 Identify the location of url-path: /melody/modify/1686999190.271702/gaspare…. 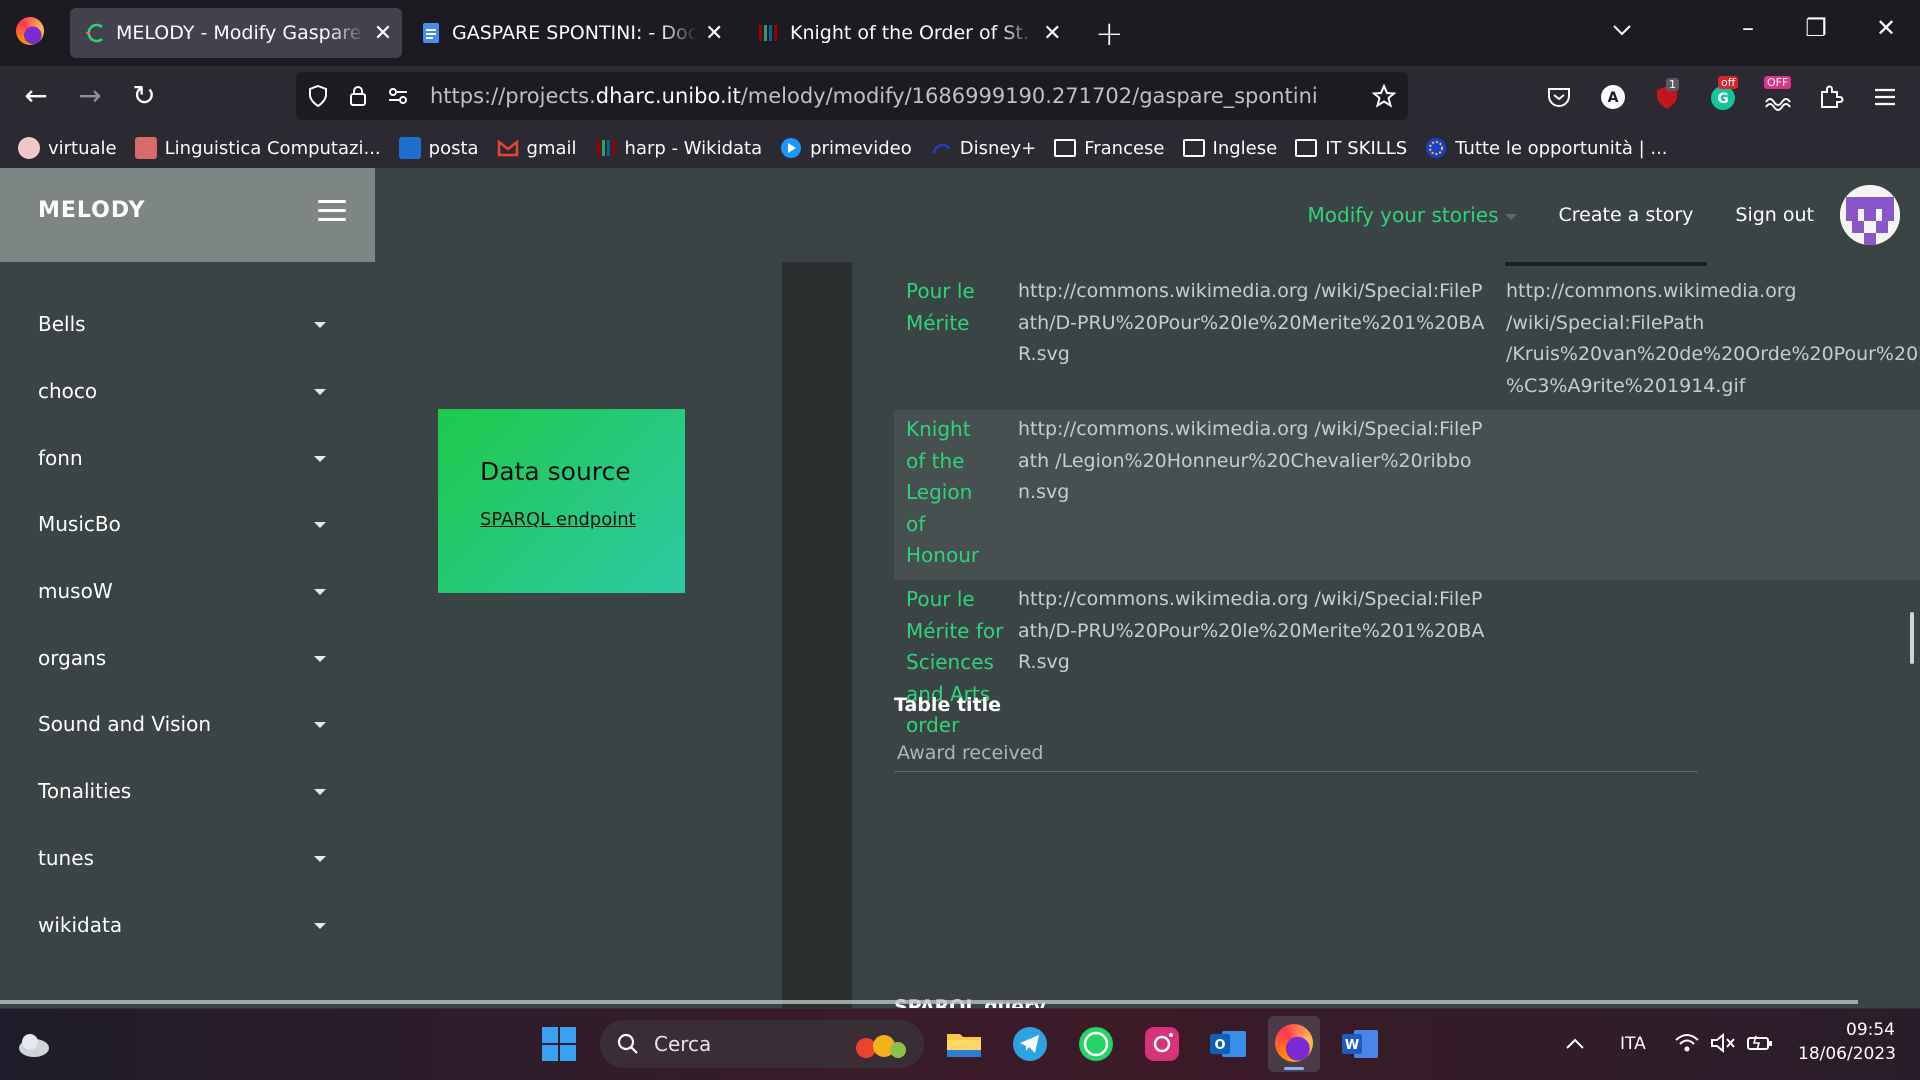
(1029, 96).